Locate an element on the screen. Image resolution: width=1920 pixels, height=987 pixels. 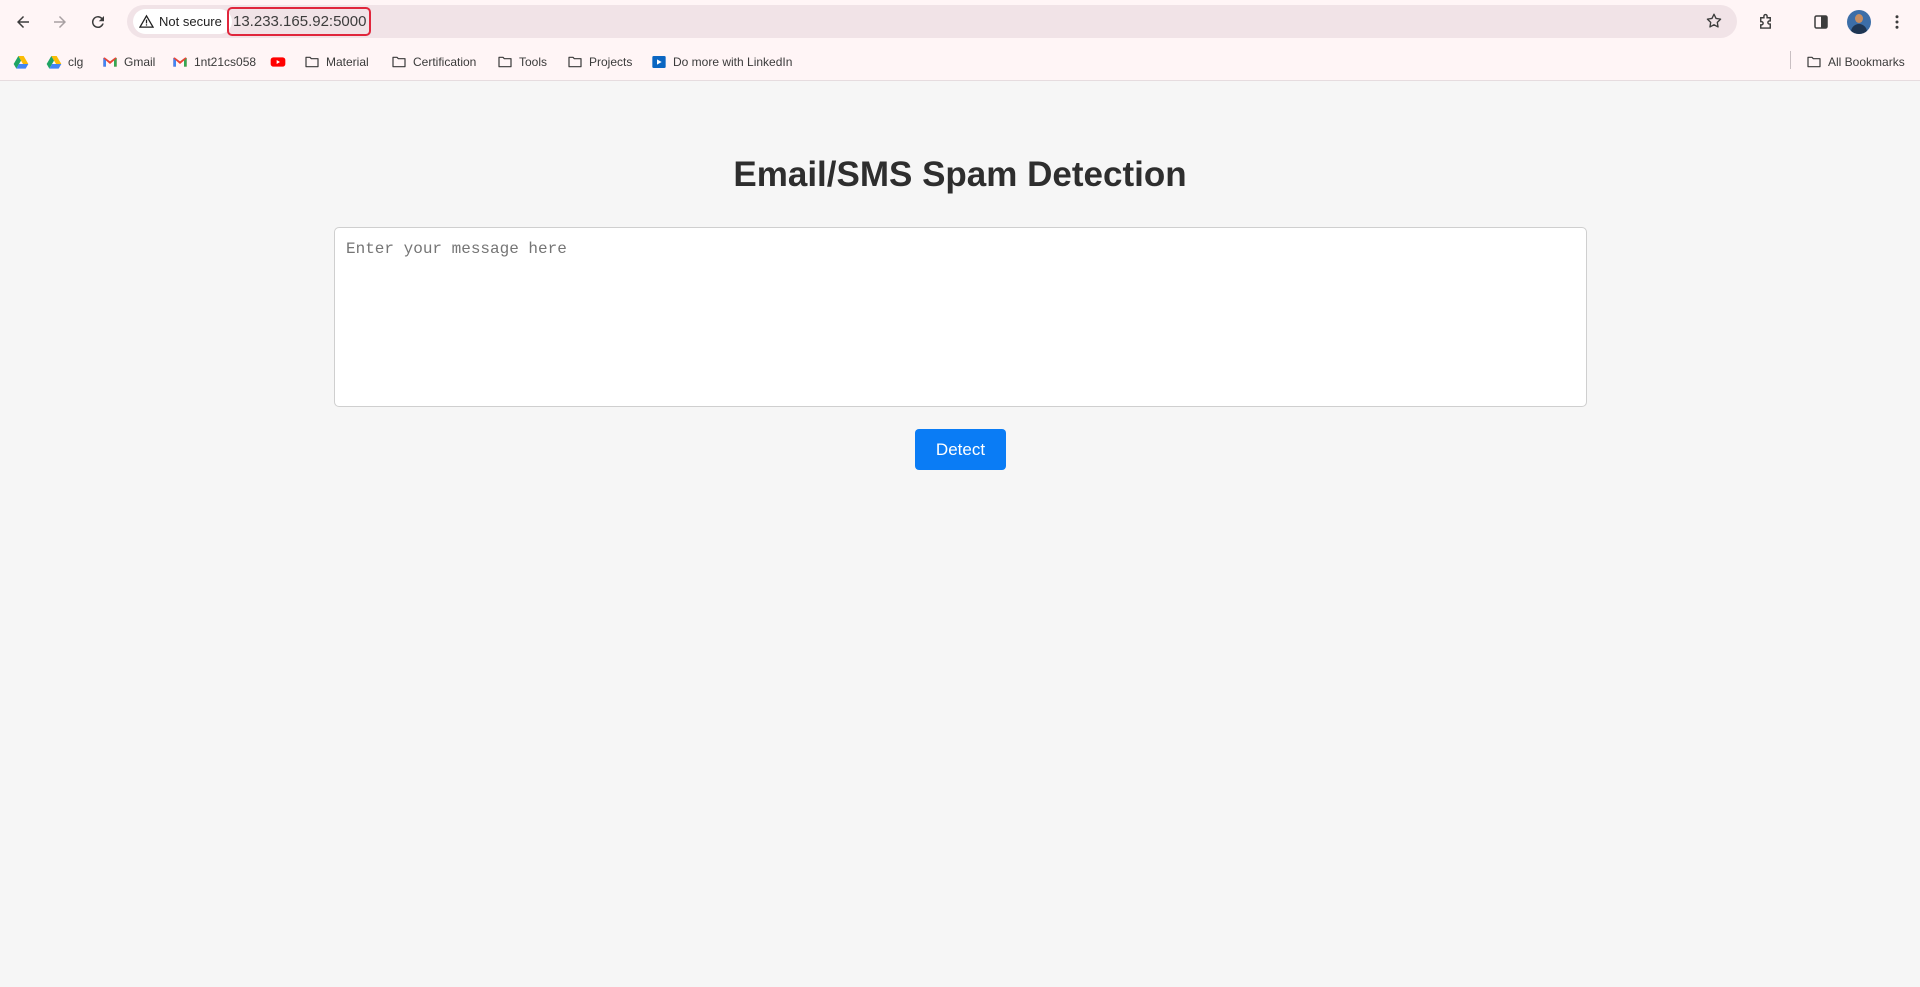
bookmark-label: Do more with LinkedIn is located at coordinates (733, 62).